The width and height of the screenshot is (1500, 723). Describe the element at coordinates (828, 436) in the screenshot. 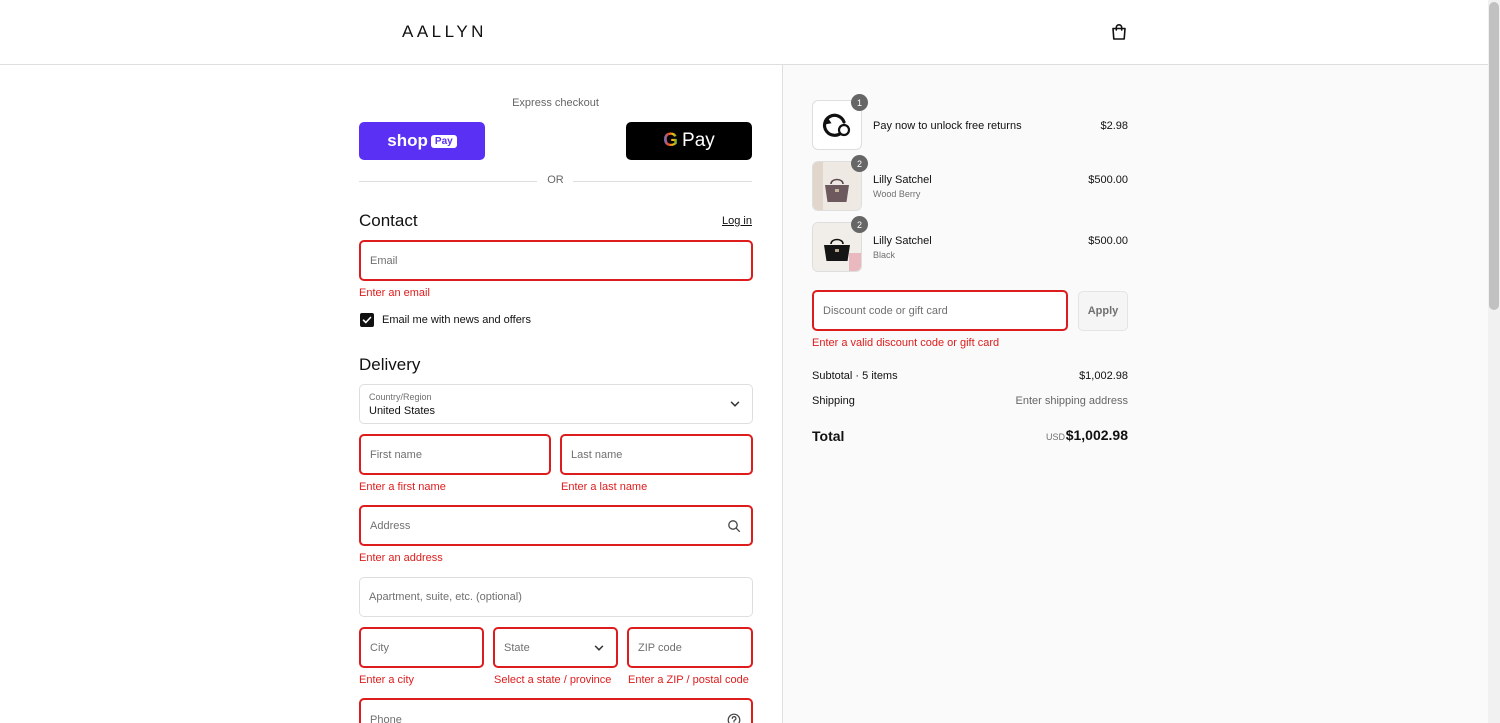

I see `total-label: Total` at that location.